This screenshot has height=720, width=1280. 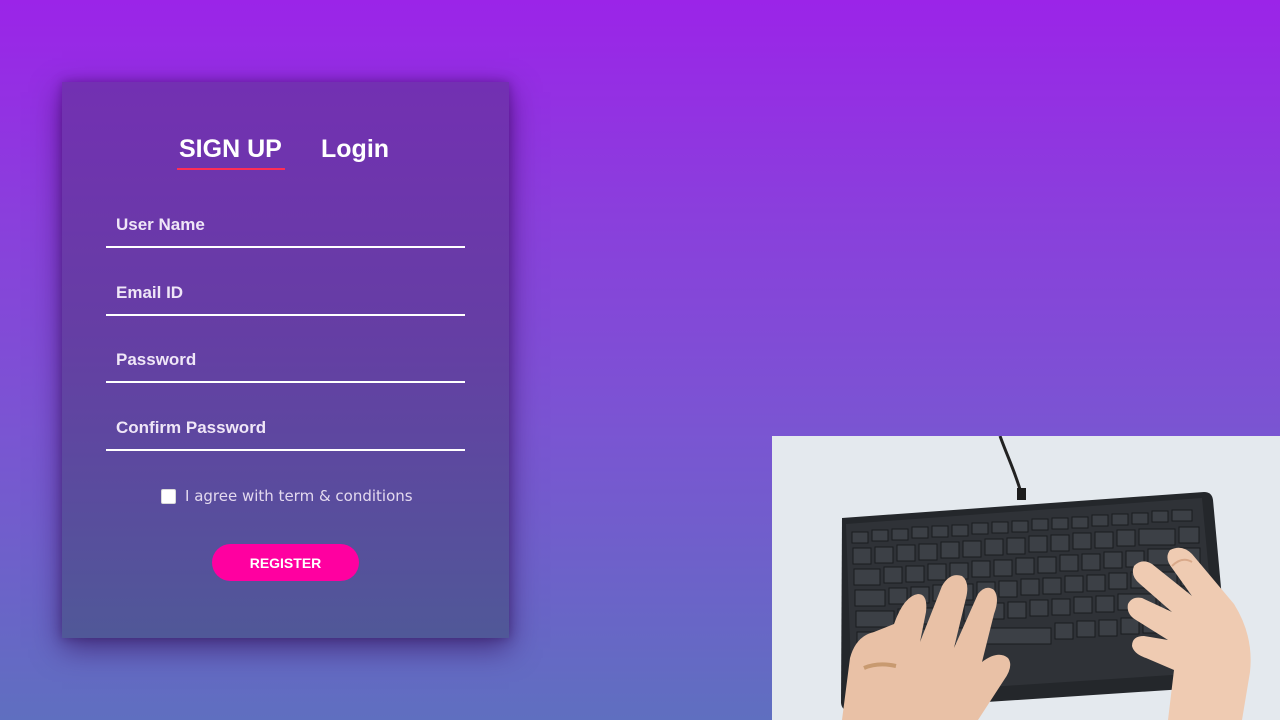 I want to click on agree-terms: I agree with term & conditions, so click(x=287, y=496).